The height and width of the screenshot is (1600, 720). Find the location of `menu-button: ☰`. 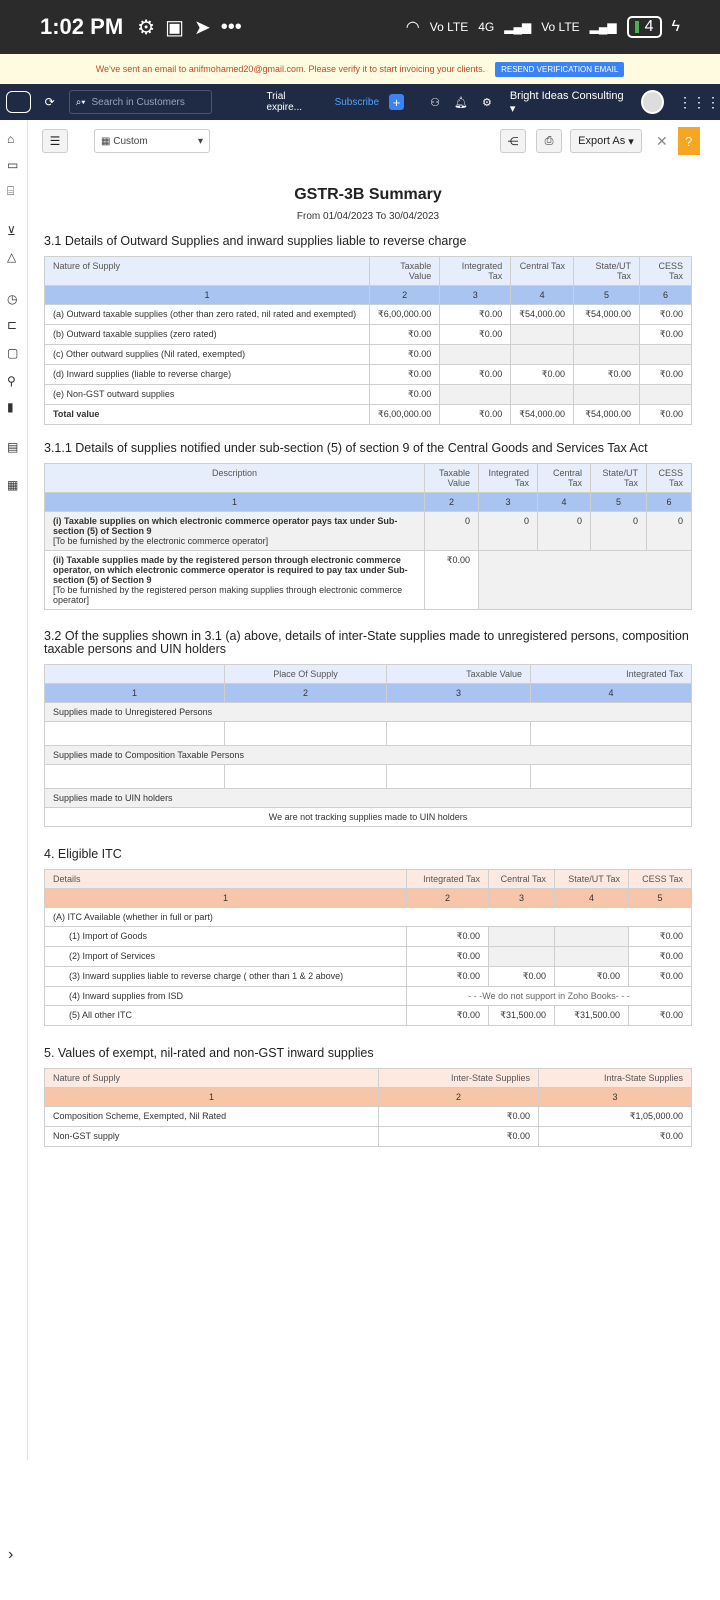

menu-button: ☰ is located at coordinates (55, 141).